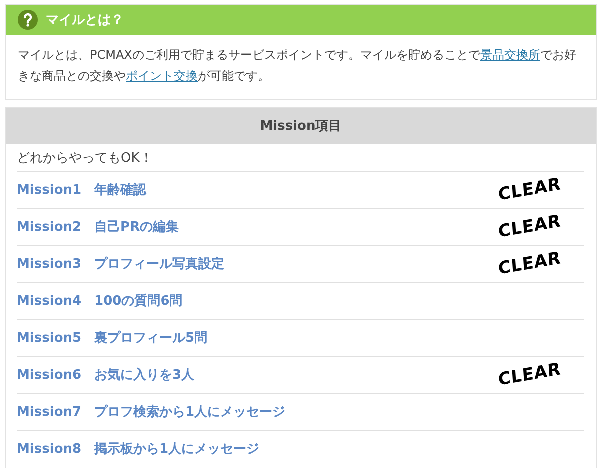  What do you see at coordinates (82, 190) in the screenshot?
I see `mission-link: Mission1 年齢確認` at bounding box center [82, 190].